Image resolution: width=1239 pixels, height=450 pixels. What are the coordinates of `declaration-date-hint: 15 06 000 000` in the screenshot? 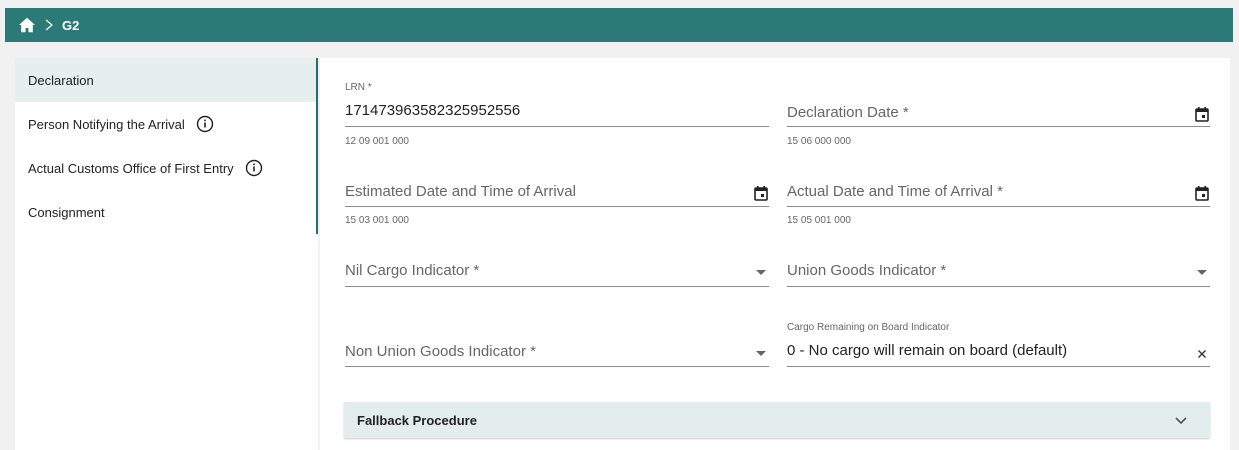 It's located at (819, 141).